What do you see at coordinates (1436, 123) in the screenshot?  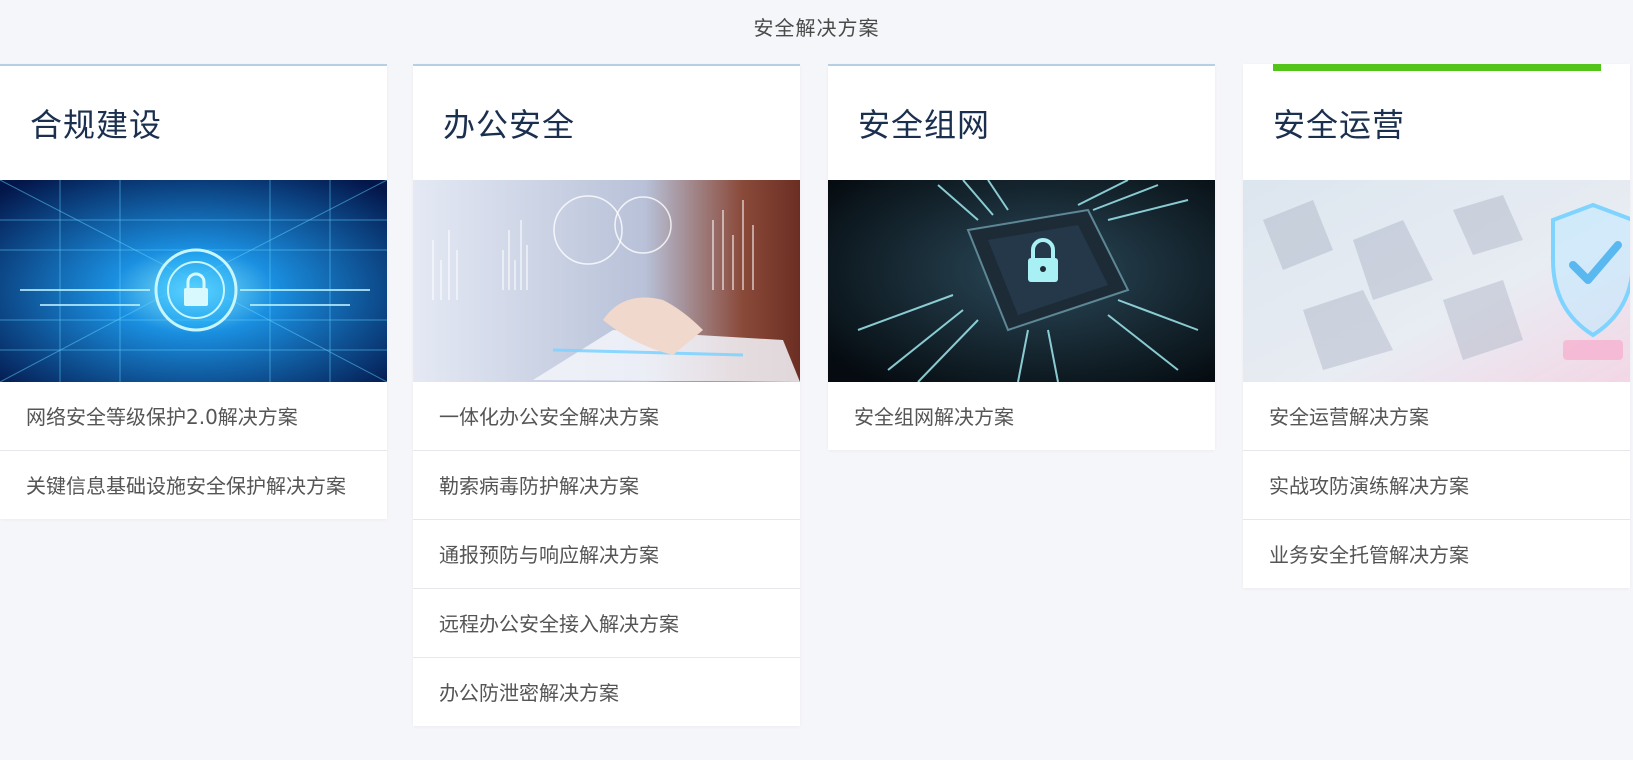 I see `card-header: 安全运营` at bounding box center [1436, 123].